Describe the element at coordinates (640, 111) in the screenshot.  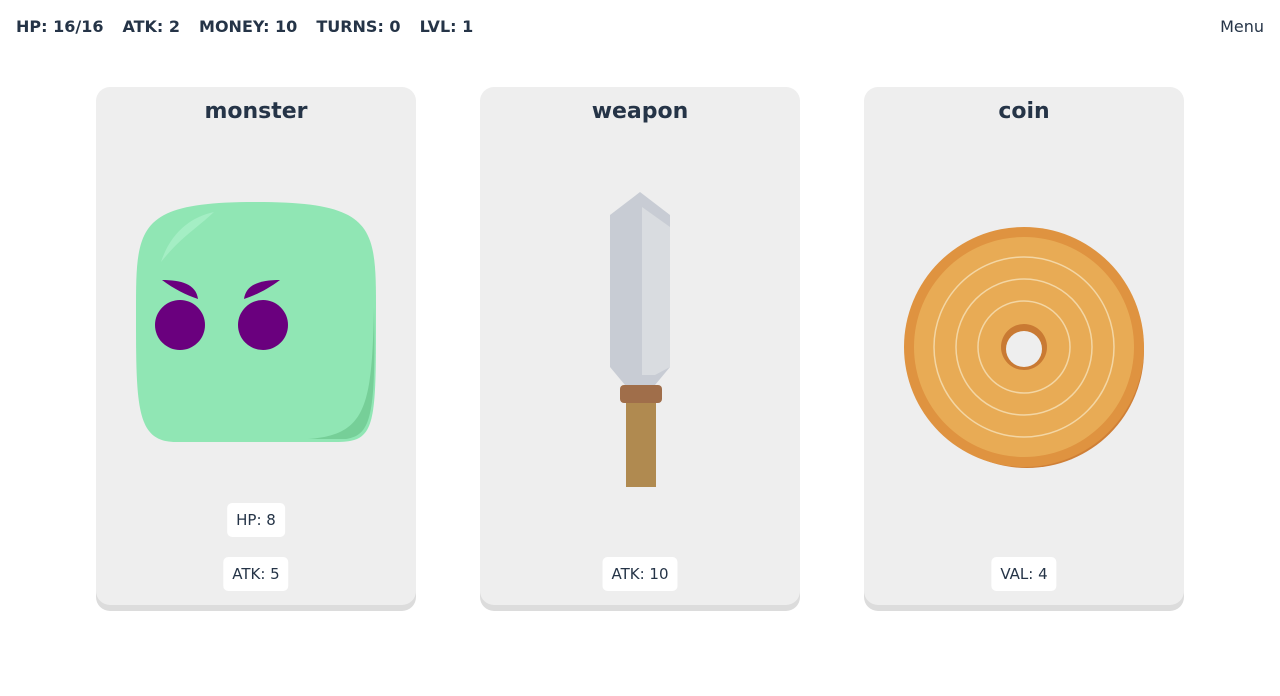
I see `card-title: weapon` at that location.